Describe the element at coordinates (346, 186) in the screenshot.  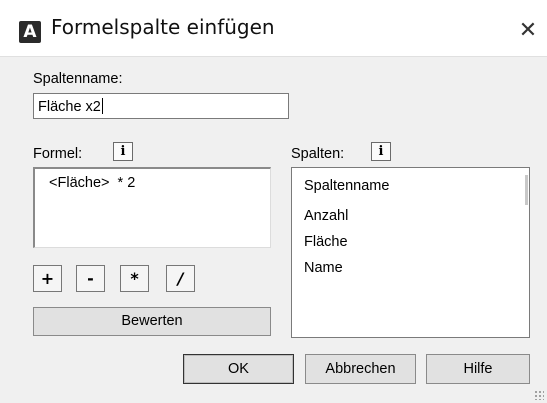
I see `list-item: Spaltenname` at that location.